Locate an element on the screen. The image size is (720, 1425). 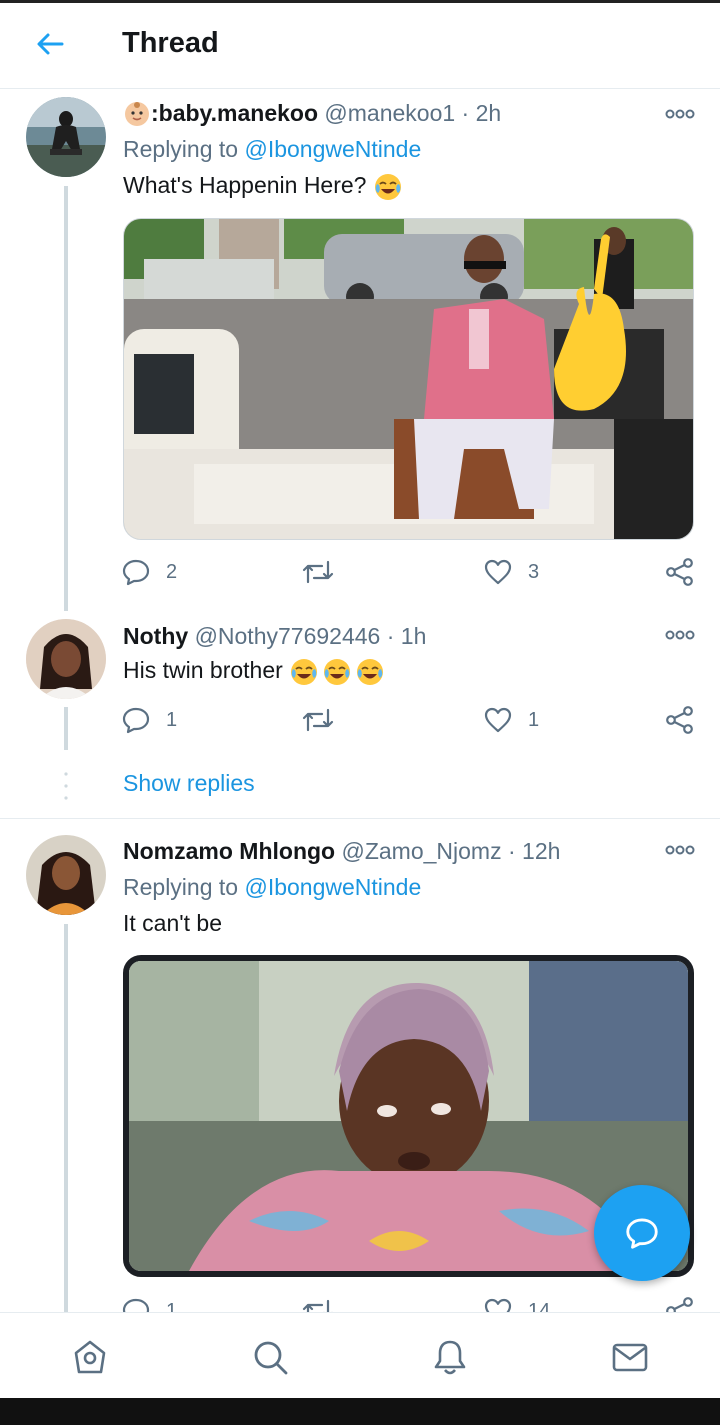
display-name: :baby.manekoo is located at coordinates (234, 113).